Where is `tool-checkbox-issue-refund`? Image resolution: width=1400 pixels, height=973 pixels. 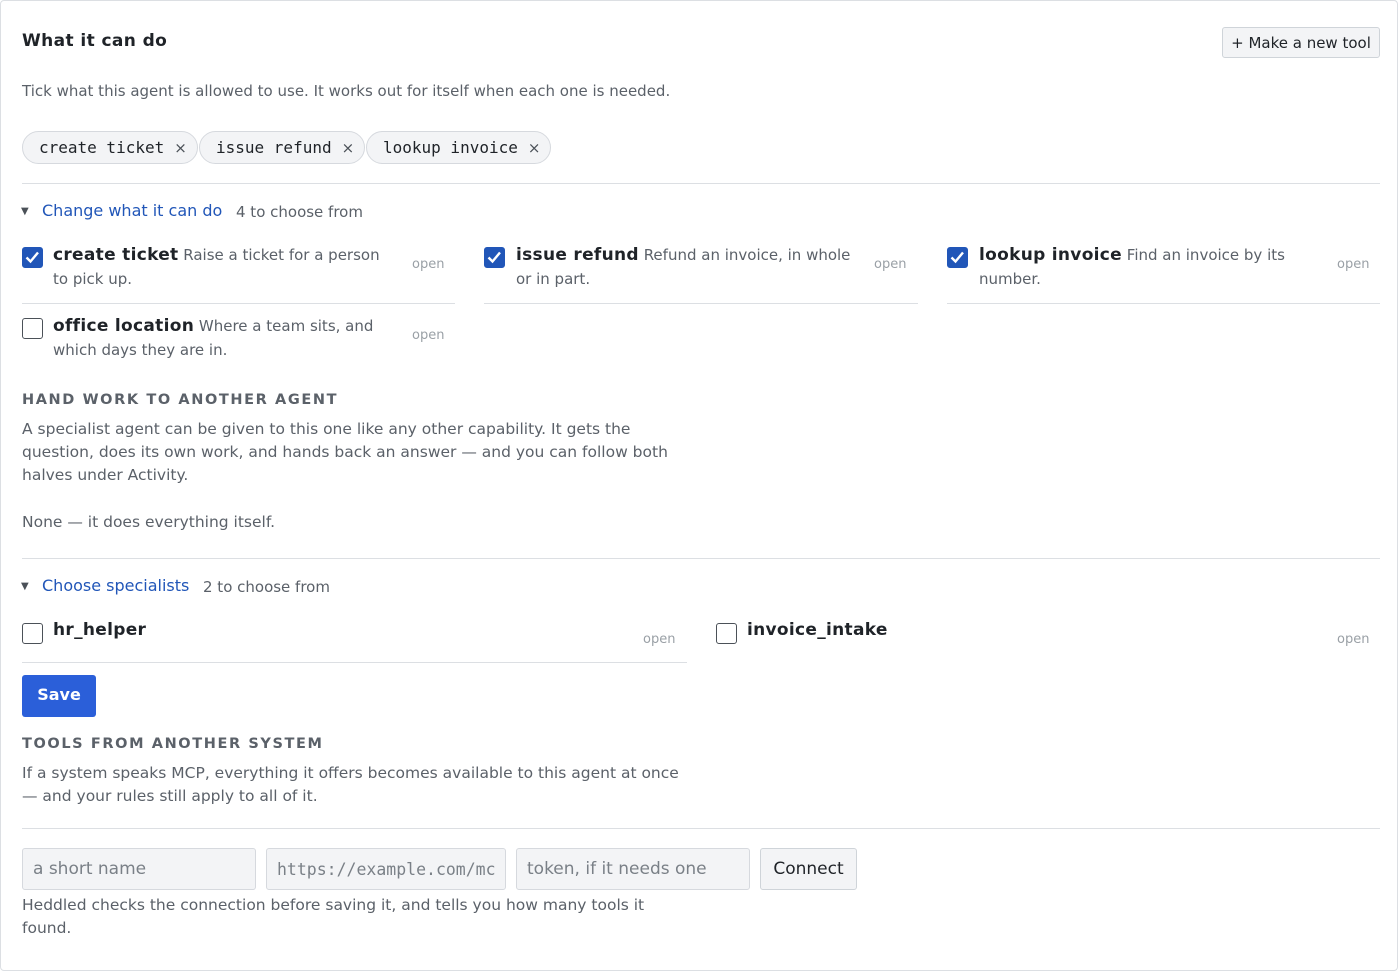
tool-checkbox-issue-refund is located at coordinates (494, 257).